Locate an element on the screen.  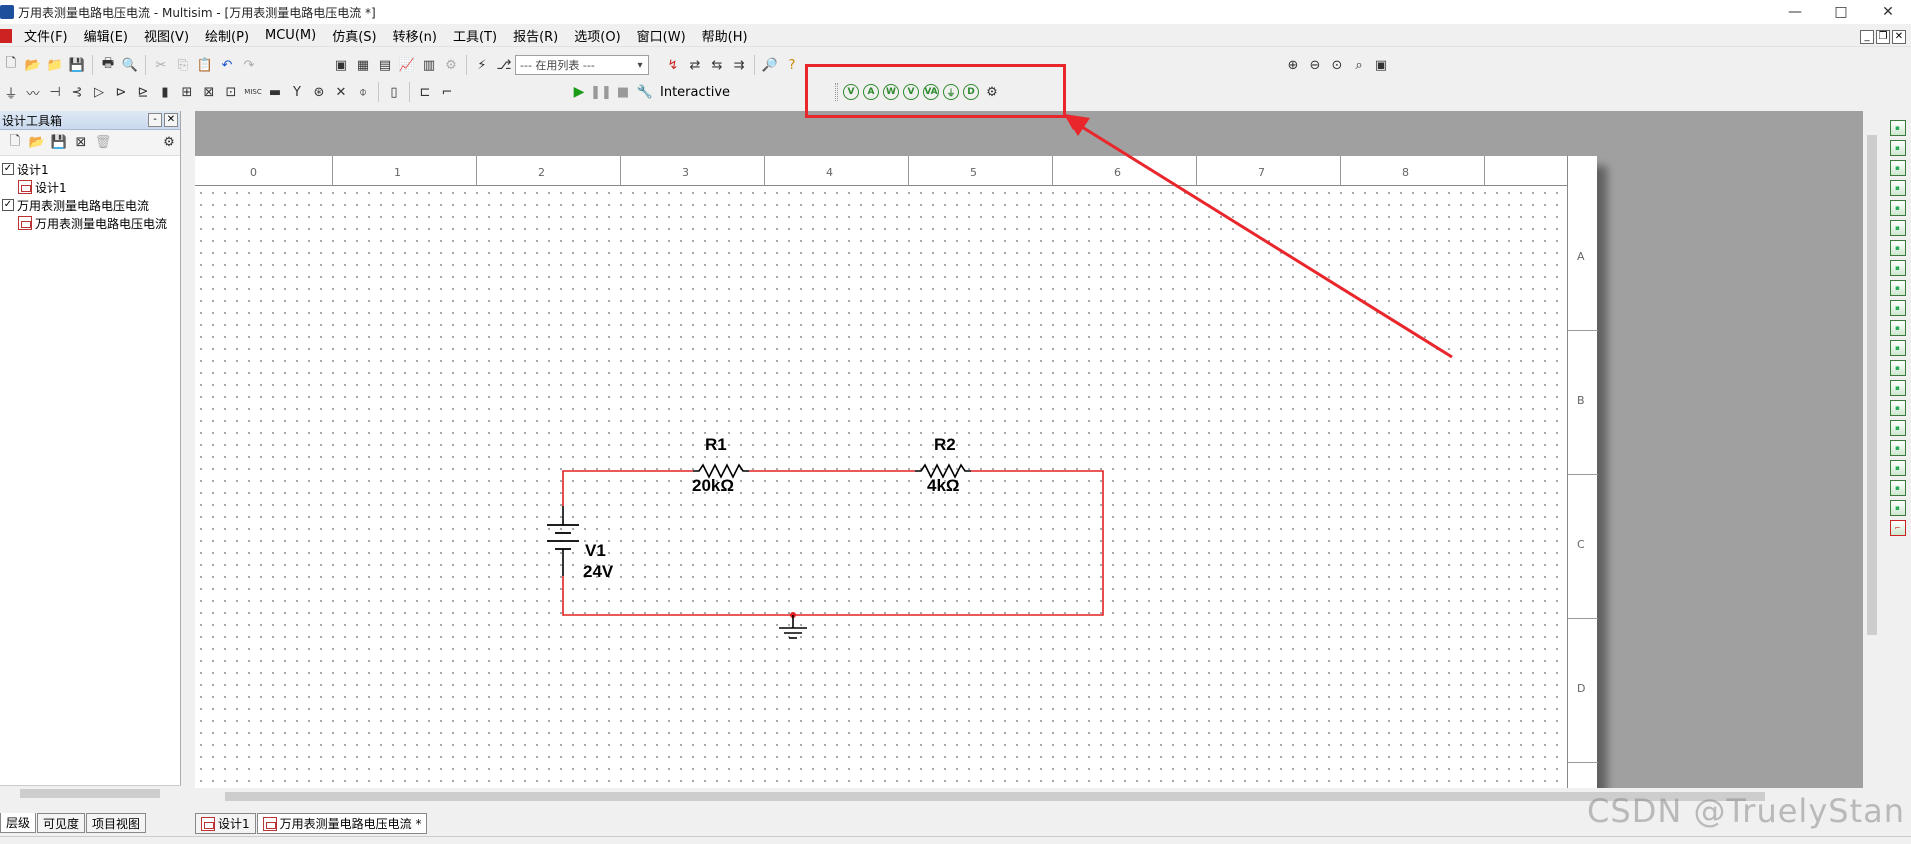
undo-icon: ↶ is located at coordinates (227, 65).